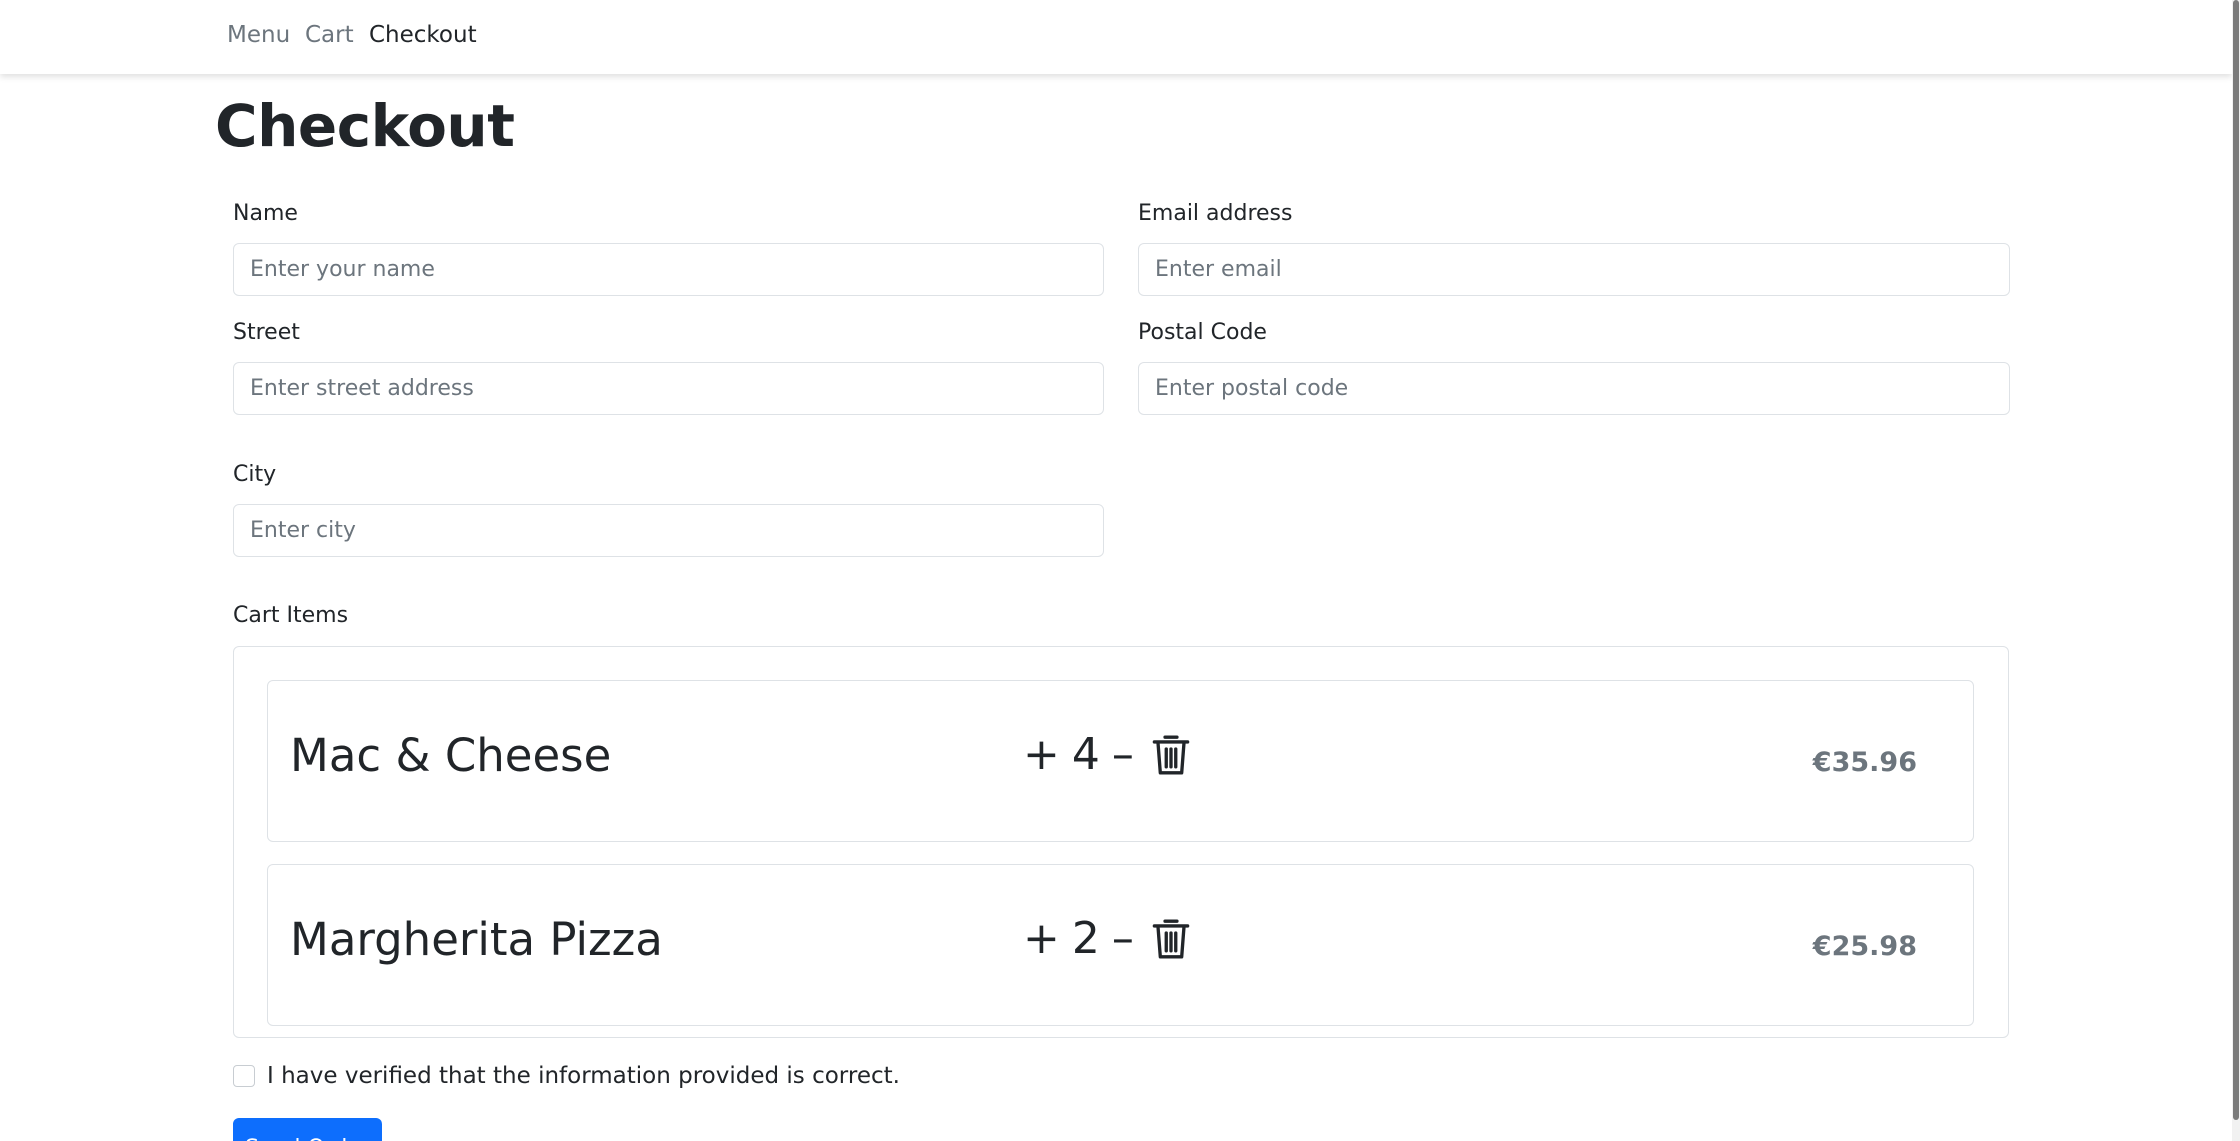 The image size is (2240, 1141). I want to click on nav-item-cart: Cart, so click(329, 35).